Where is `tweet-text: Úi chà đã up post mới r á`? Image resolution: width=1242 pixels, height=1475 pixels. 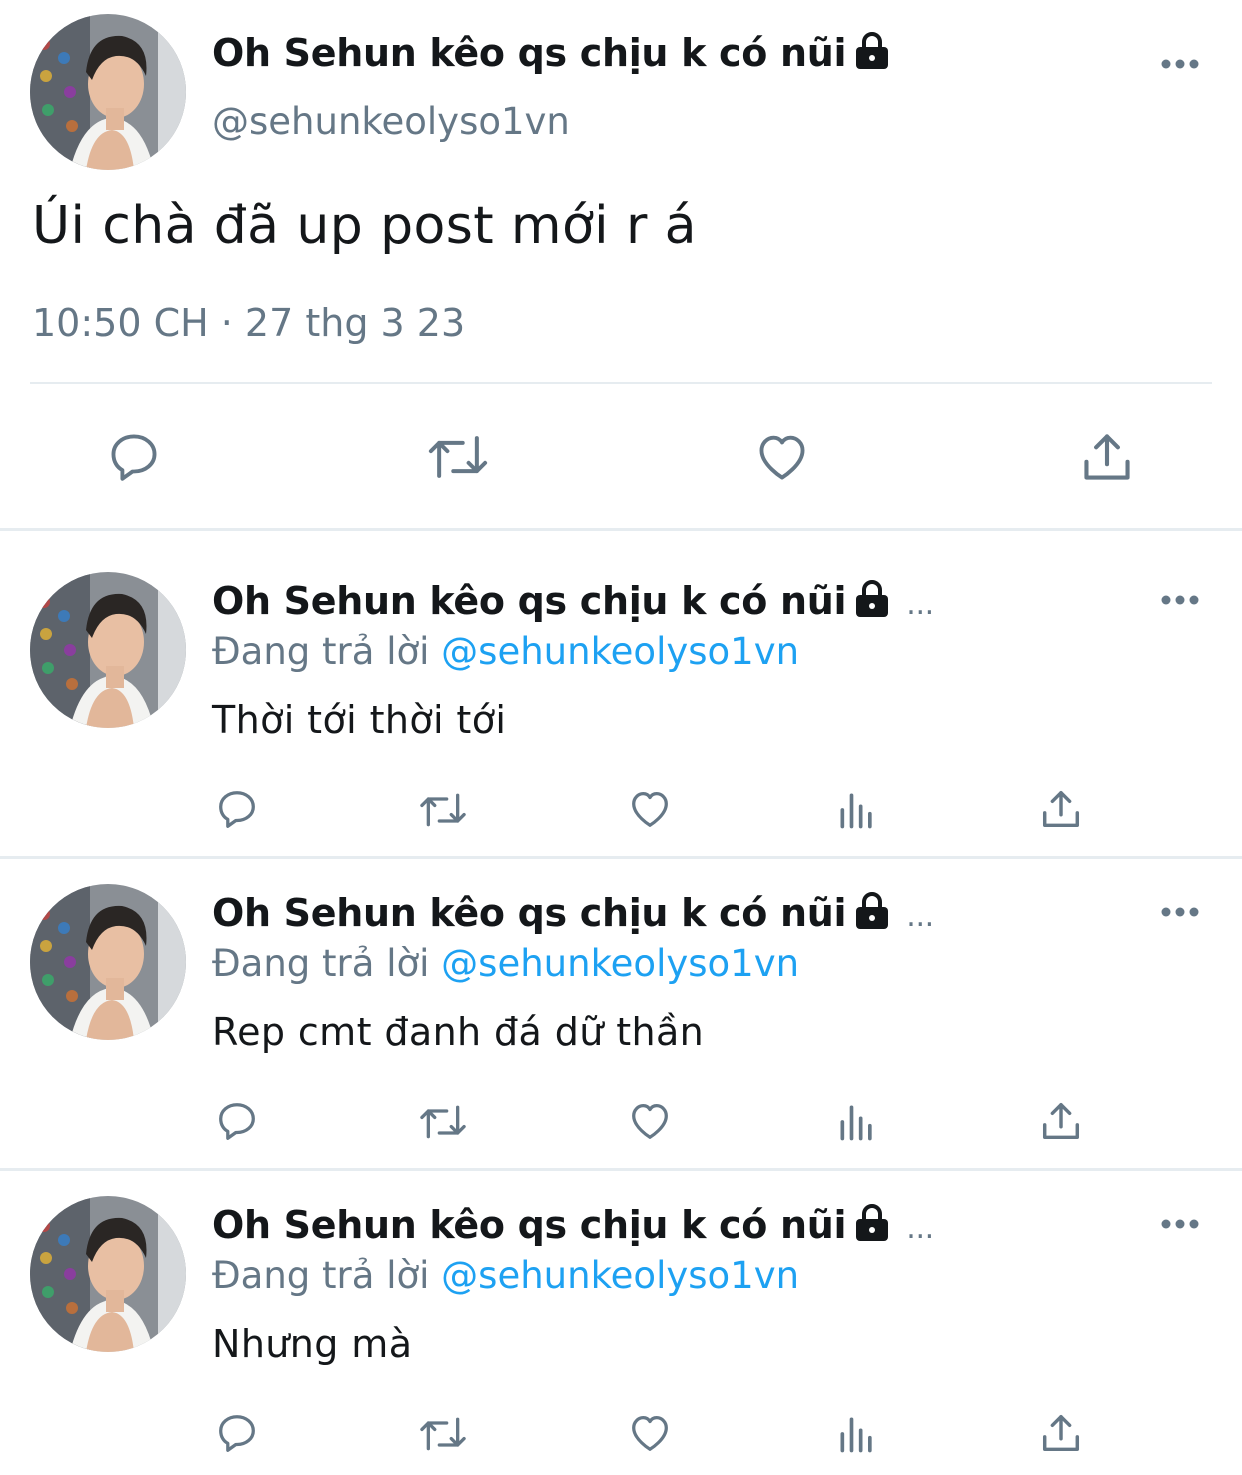 tweet-text: Úi chà đã up post mới r á is located at coordinates (364, 226).